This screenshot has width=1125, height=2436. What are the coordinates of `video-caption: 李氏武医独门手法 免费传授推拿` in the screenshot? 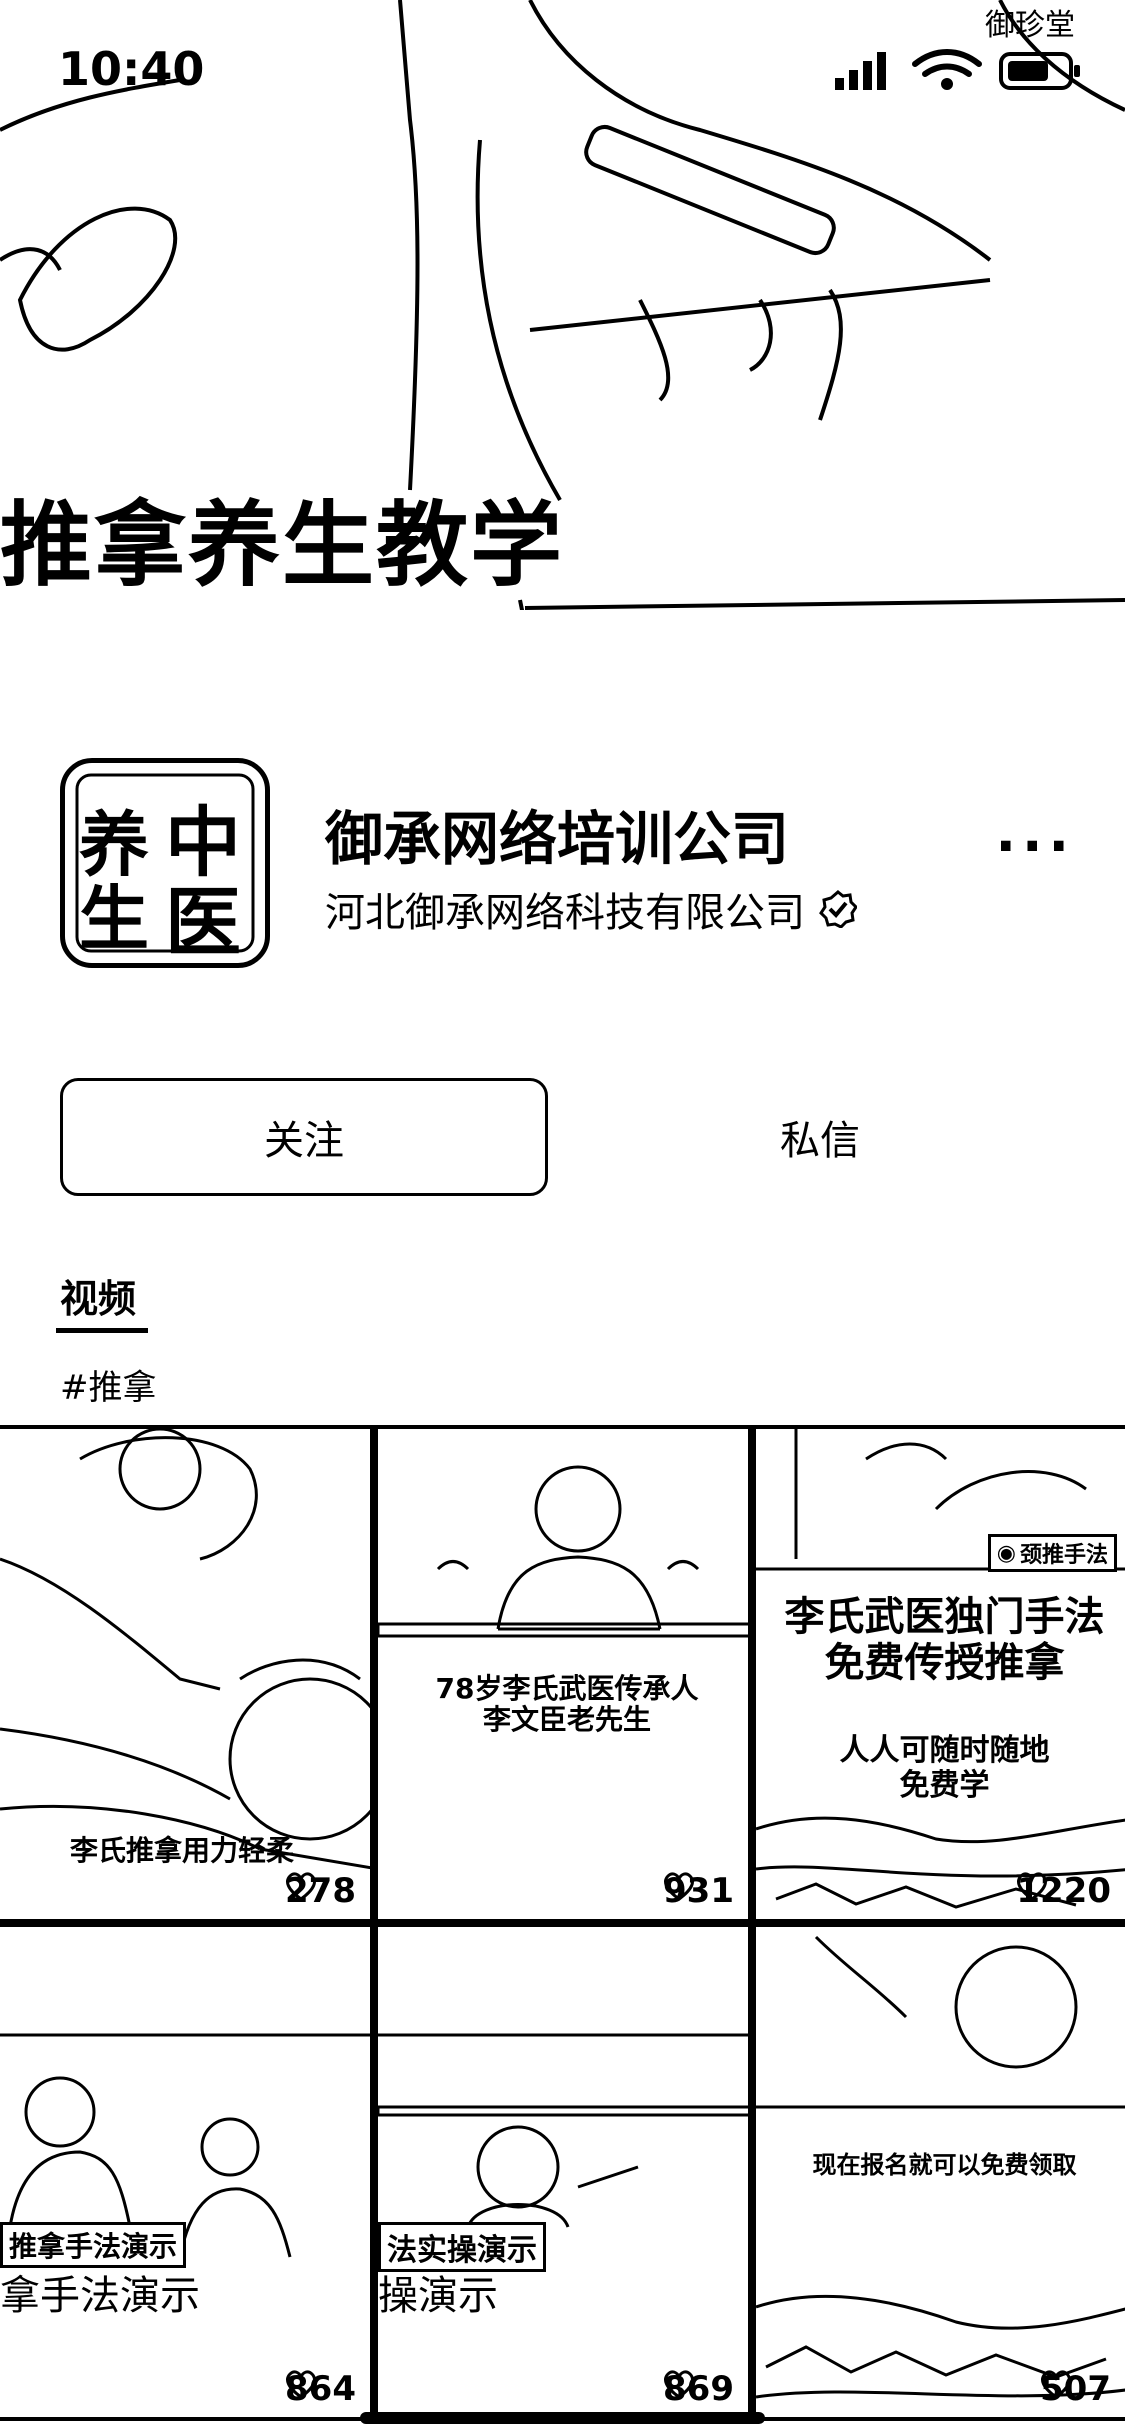 It's located at (944, 1640).